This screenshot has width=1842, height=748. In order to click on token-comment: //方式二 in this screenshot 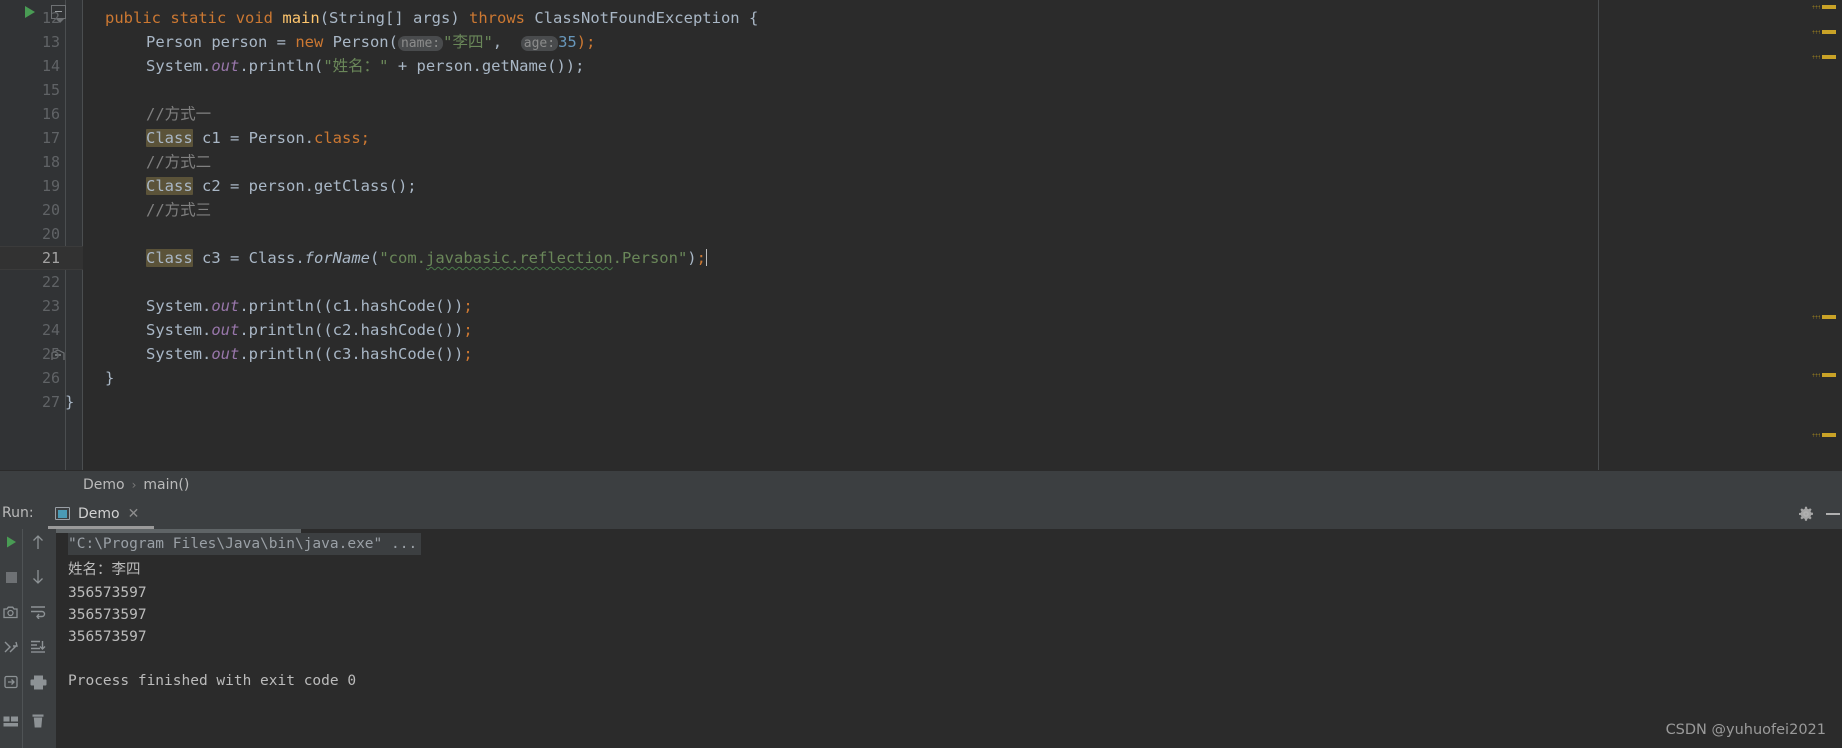, I will do `click(179, 162)`.